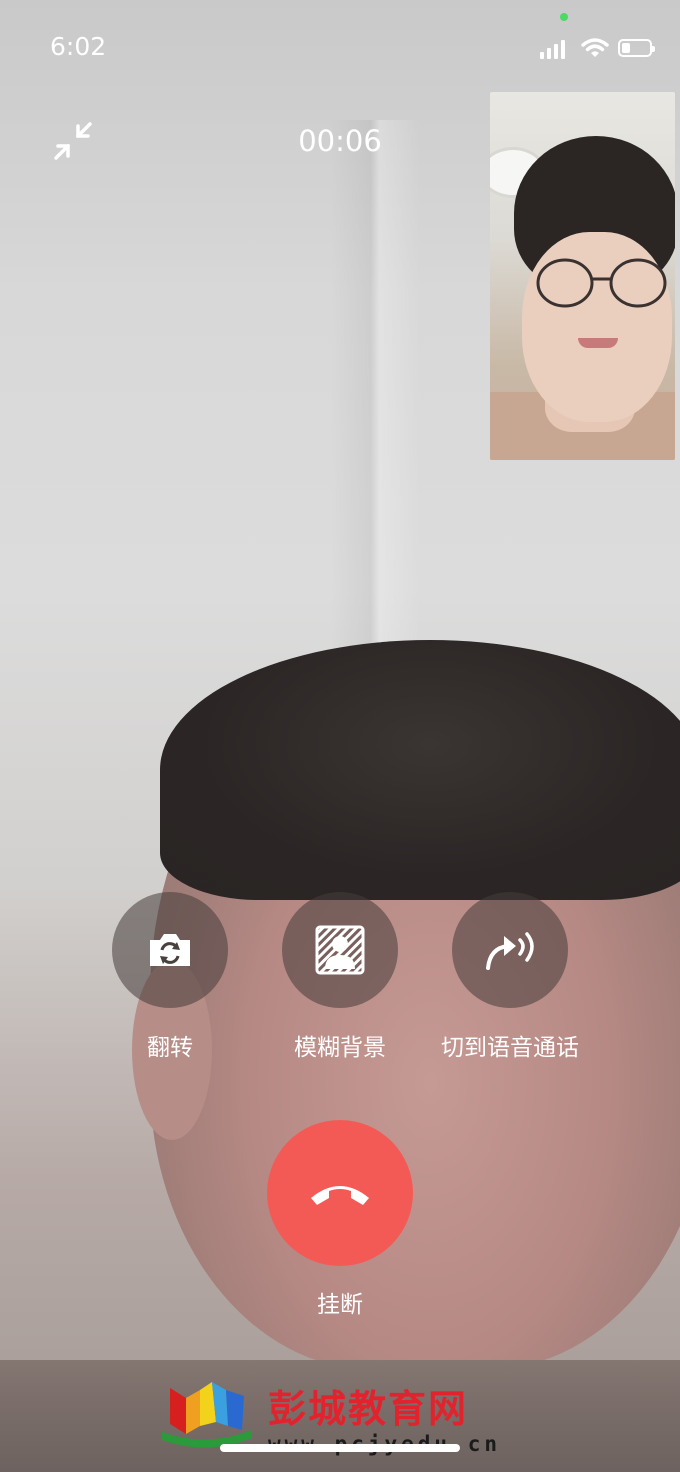 The height and width of the screenshot is (1472, 680). Describe the element at coordinates (510, 1048) in the screenshot. I see `switch-to-voice-label: 切到语音通话` at that location.